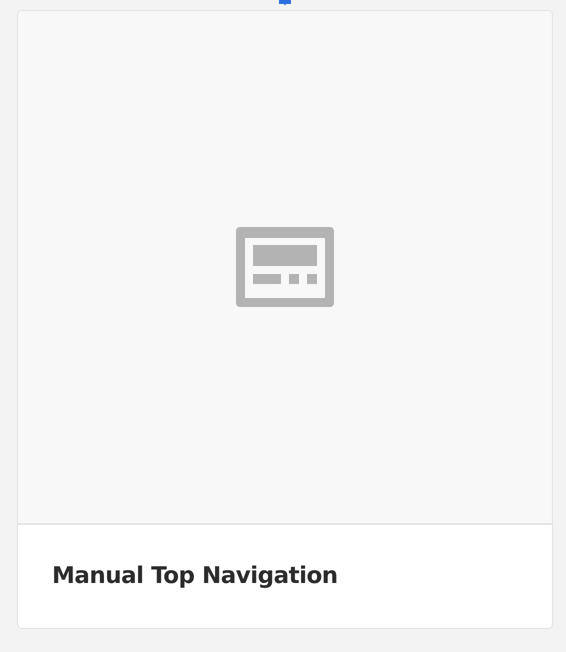 Image resolution: width=566 pixels, height=652 pixels. I want to click on page-layout-icon, so click(285, 267).